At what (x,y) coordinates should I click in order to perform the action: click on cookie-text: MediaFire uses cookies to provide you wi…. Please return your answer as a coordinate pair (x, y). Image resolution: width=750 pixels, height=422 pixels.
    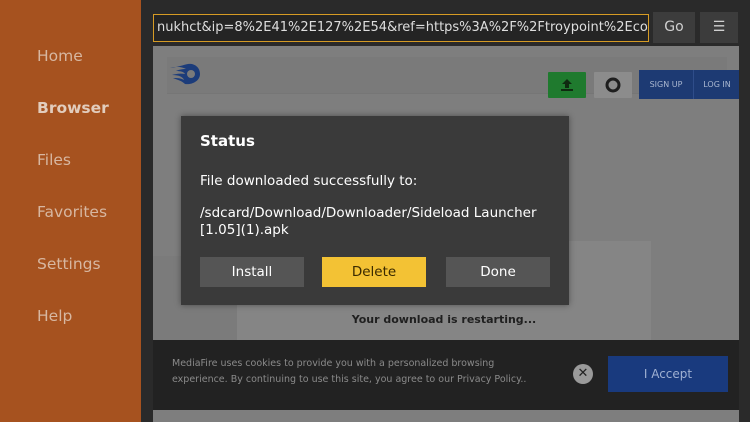
    Looking at the image, I should click on (349, 371).